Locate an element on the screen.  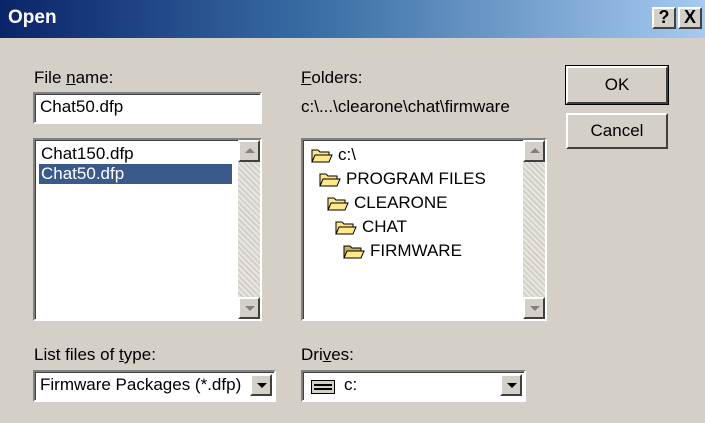
ok-button: OK is located at coordinates (617, 85).